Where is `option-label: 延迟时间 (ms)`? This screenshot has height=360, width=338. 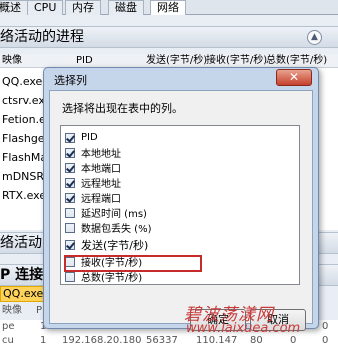 option-label: 延迟时间 (ms) is located at coordinates (114, 214).